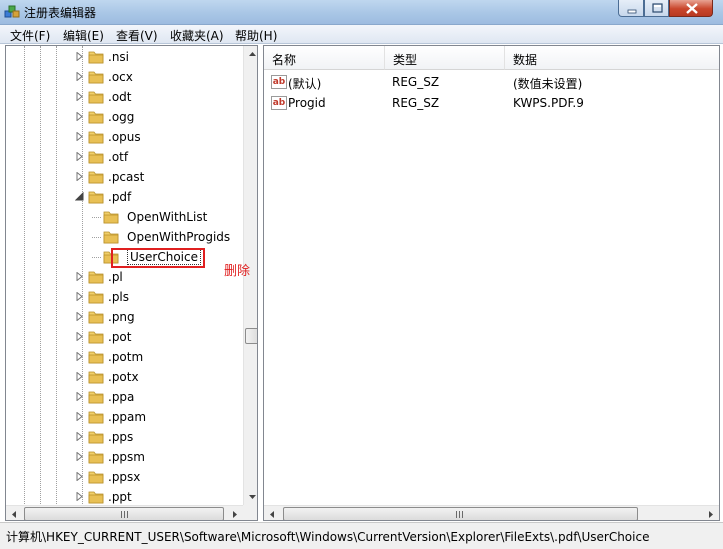  I want to click on tree-item: .pps, so click(125, 437).